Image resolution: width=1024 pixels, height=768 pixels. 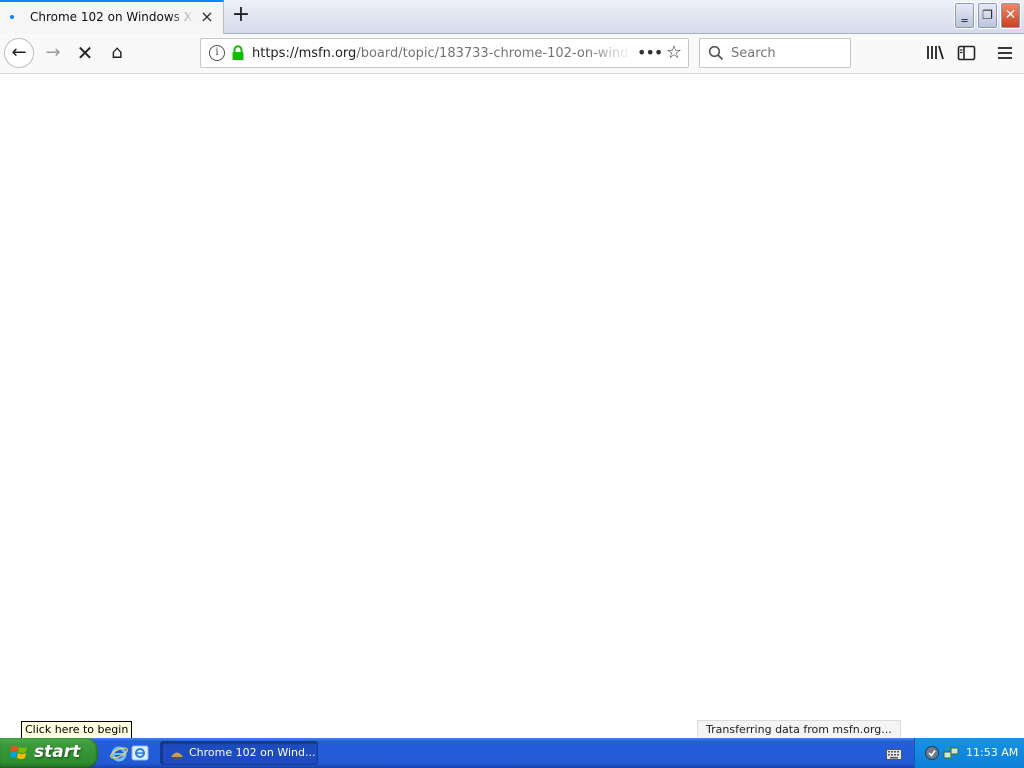 I want to click on taskbar: start Chrome 102 on Wind... 11:53 AM, so click(x=512, y=753).